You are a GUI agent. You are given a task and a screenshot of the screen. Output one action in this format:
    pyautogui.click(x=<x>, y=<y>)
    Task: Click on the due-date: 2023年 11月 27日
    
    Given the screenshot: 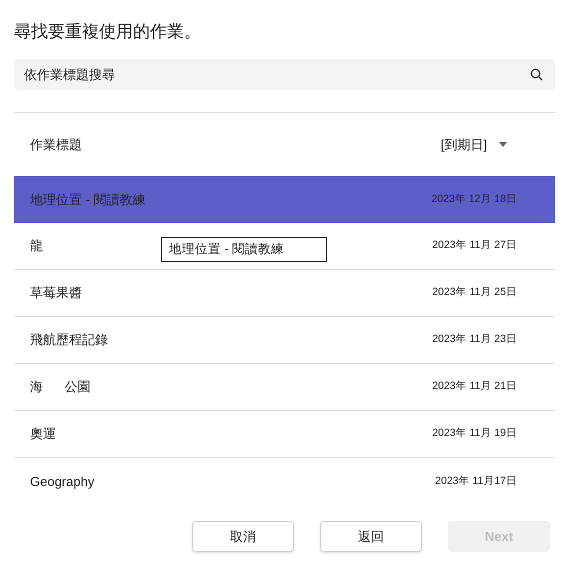 What is the action you would take?
    pyautogui.click(x=474, y=246)
    